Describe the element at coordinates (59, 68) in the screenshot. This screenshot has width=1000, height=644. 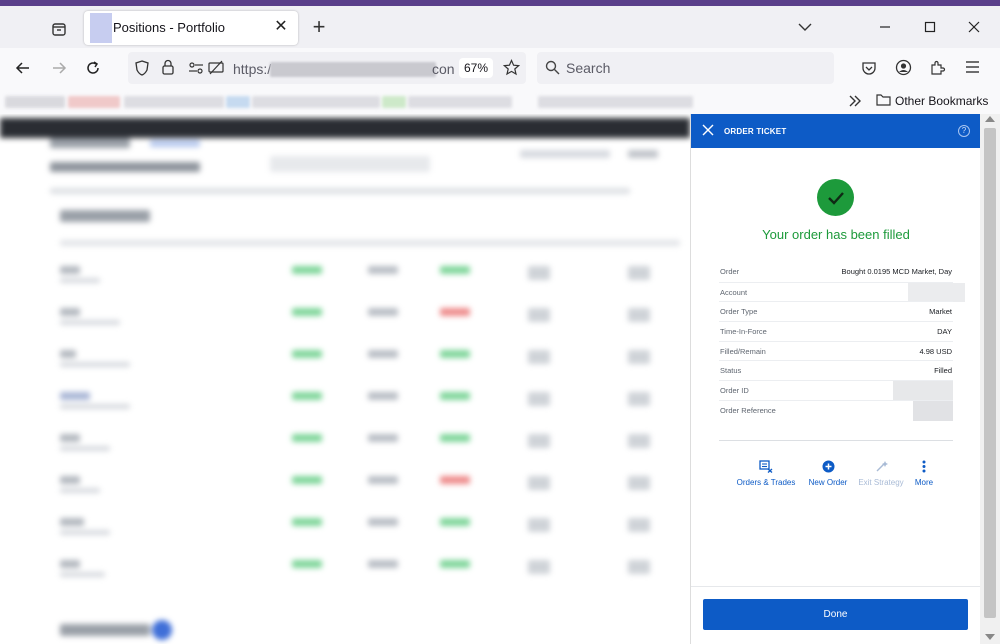
I see `forward-icon` at that location.